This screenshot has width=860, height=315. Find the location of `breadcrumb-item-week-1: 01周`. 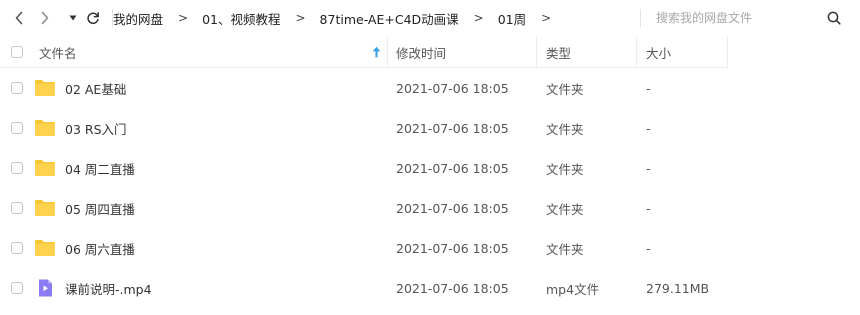

breadcrumb-item-week-1: 01周 is located at coordinates (512, 18).